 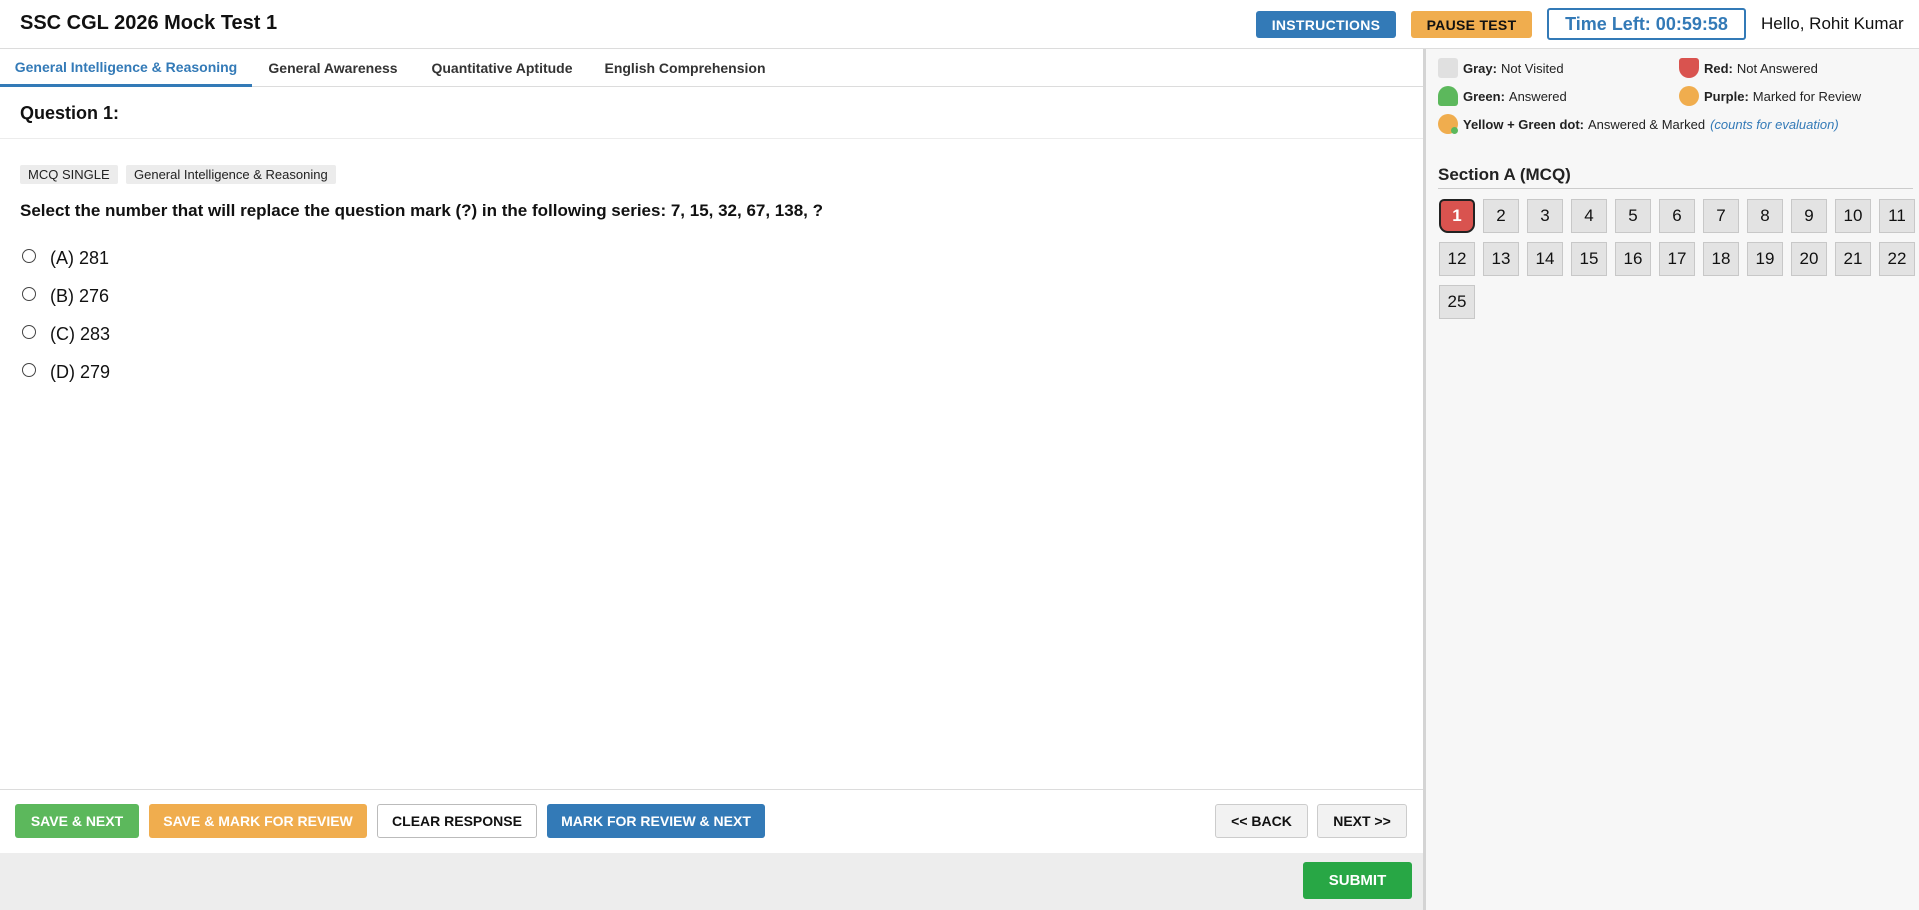 What do you see at coordinates (1545, 216) in the screenshot?
I see `palette-question-3: 3` at bounding box center [1545, 216].